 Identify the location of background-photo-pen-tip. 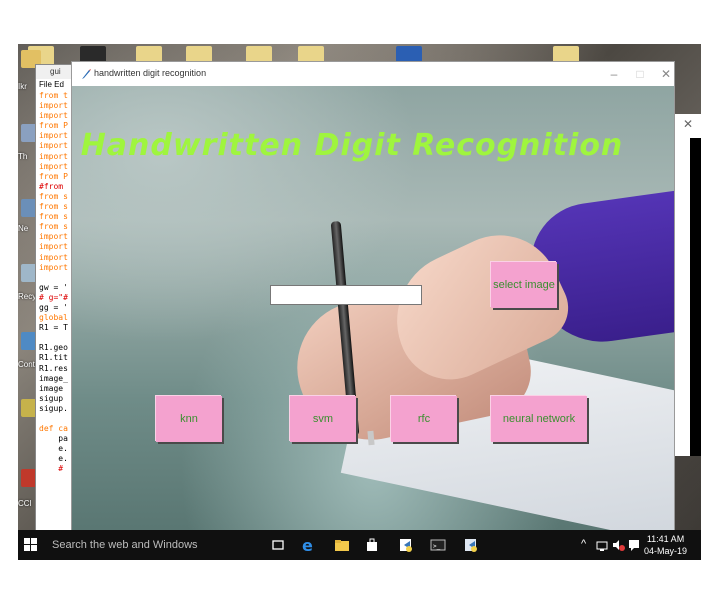
(371, 438).